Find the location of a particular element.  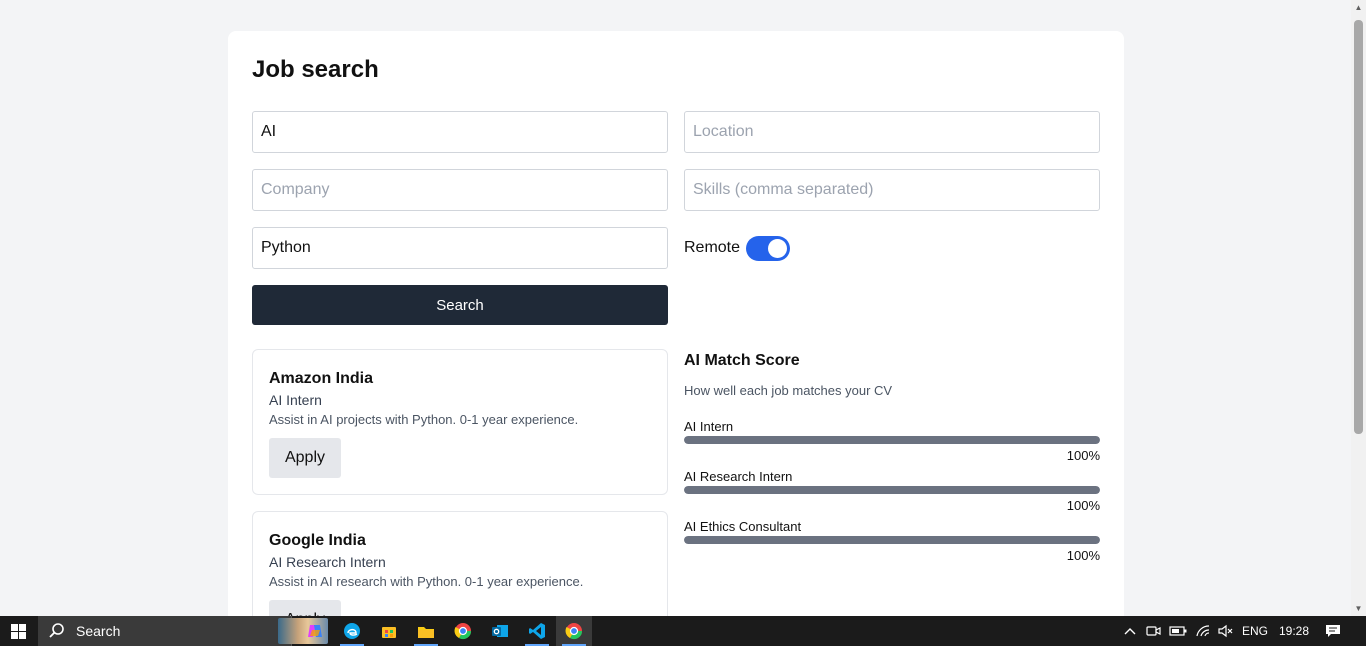

job-company: Google India is located at coordinates (317, 540).